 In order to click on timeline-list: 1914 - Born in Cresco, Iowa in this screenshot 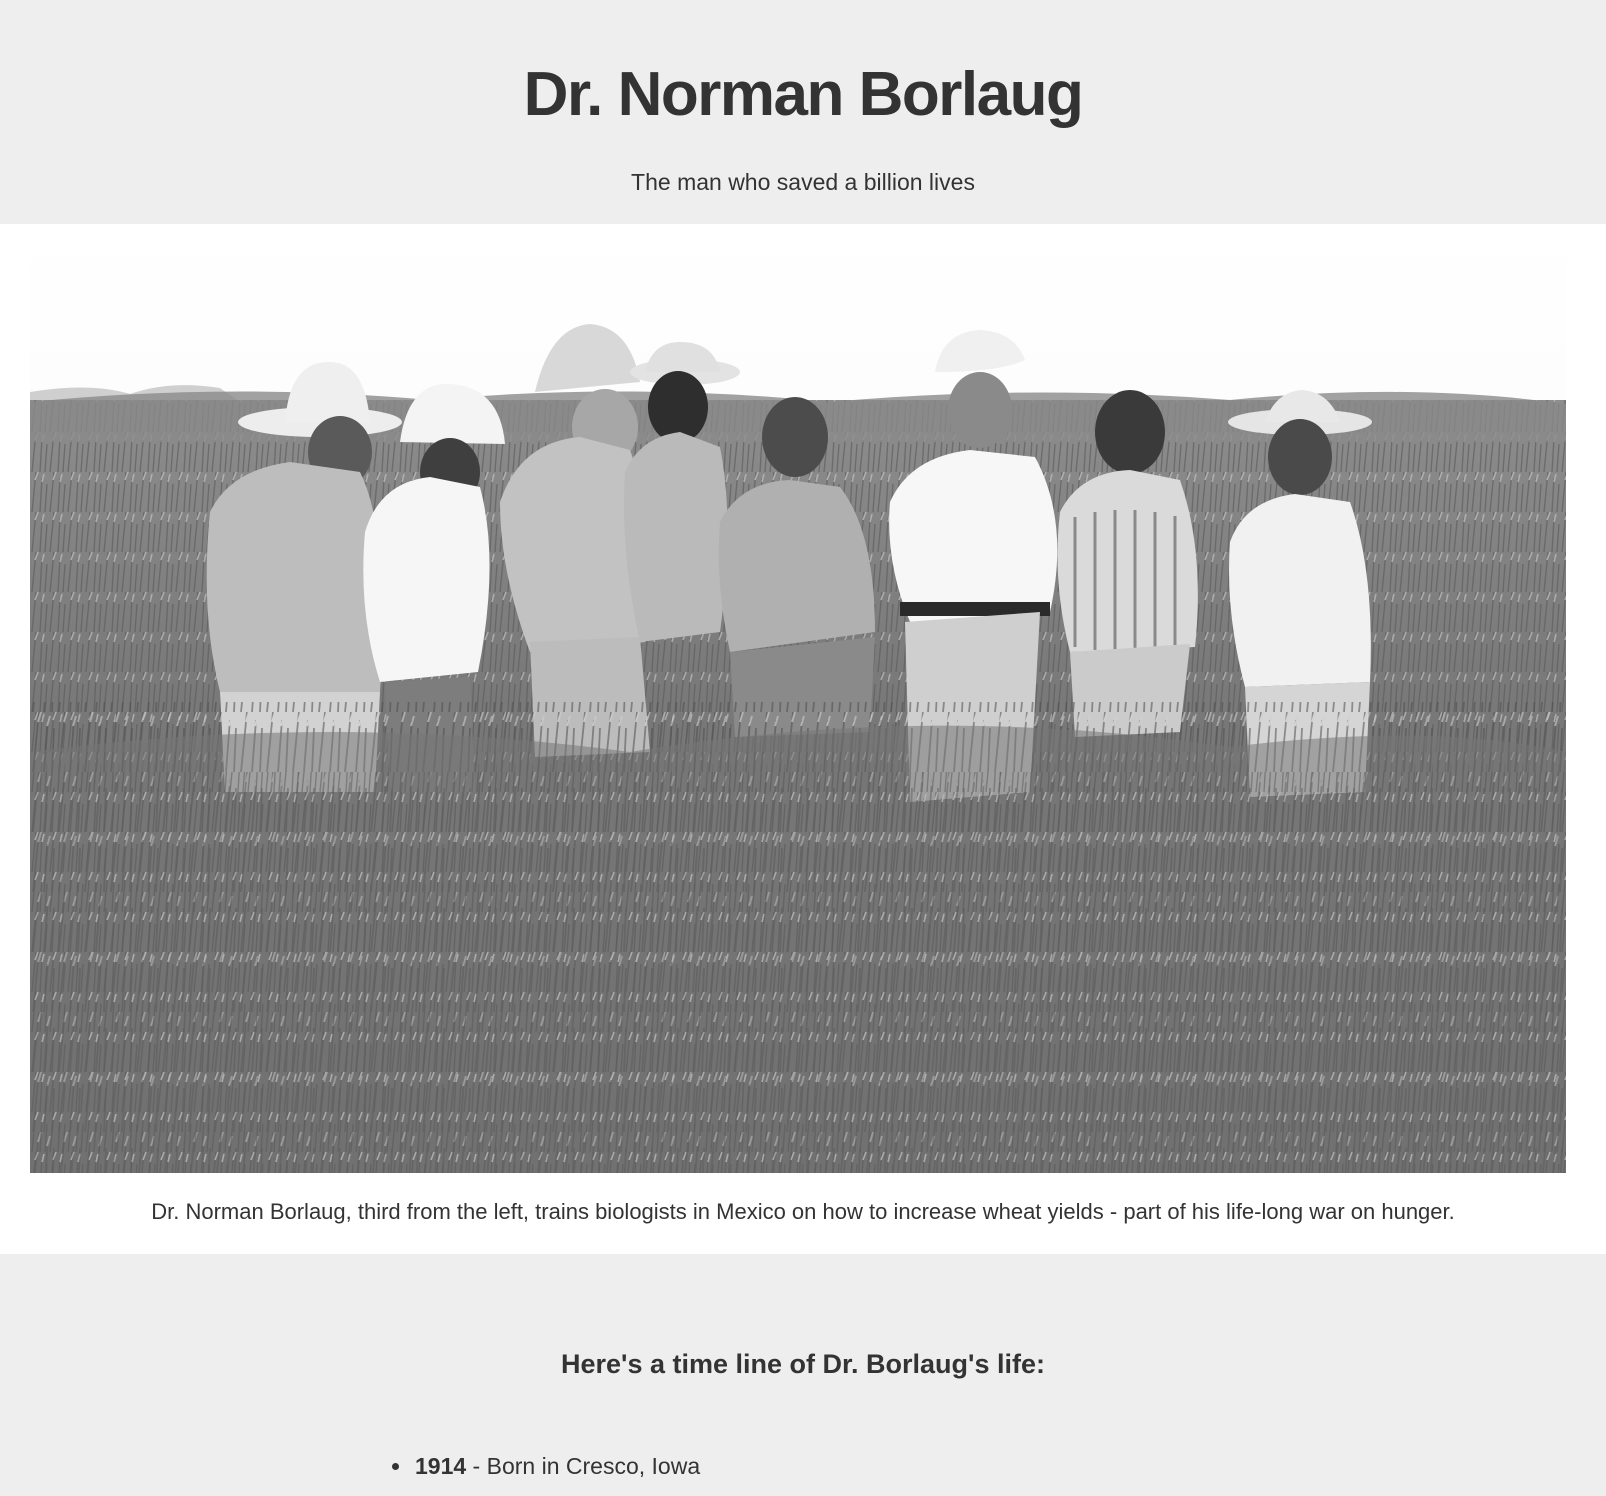, I will do `click(546, 1466)`.